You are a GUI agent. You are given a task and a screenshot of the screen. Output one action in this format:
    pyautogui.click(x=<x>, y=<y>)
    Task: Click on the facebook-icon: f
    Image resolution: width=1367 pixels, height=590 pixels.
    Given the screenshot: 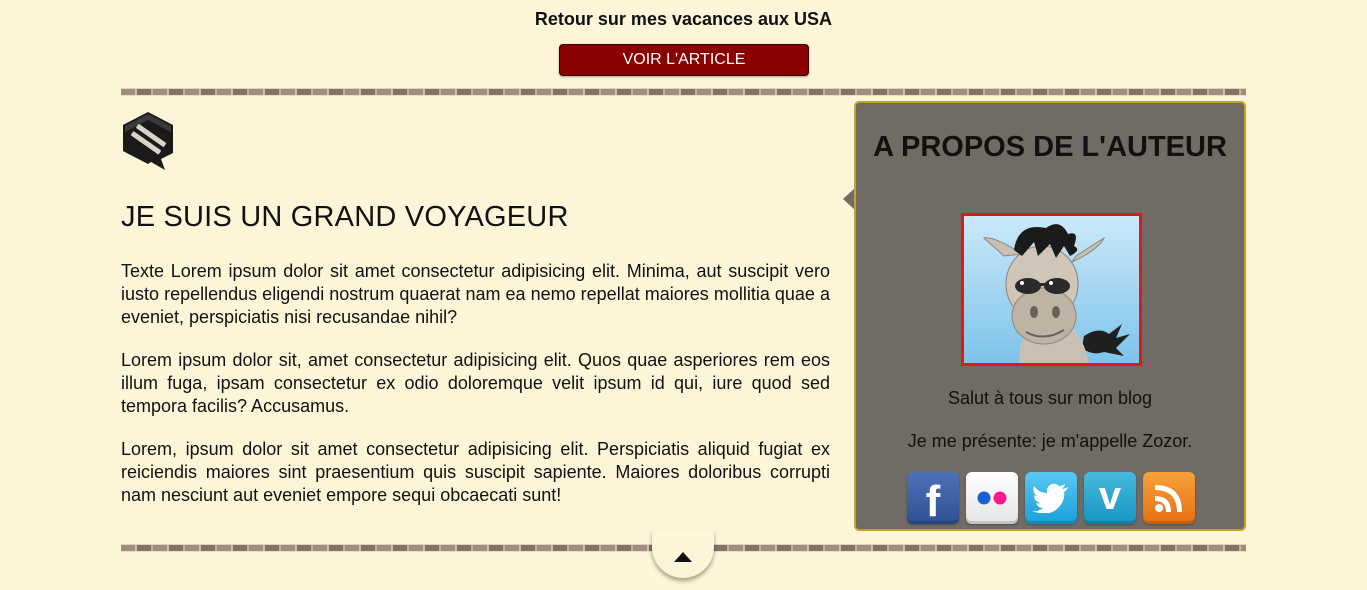 What is the action you would take?
    pyautogui.click(x=933, y=498)
    